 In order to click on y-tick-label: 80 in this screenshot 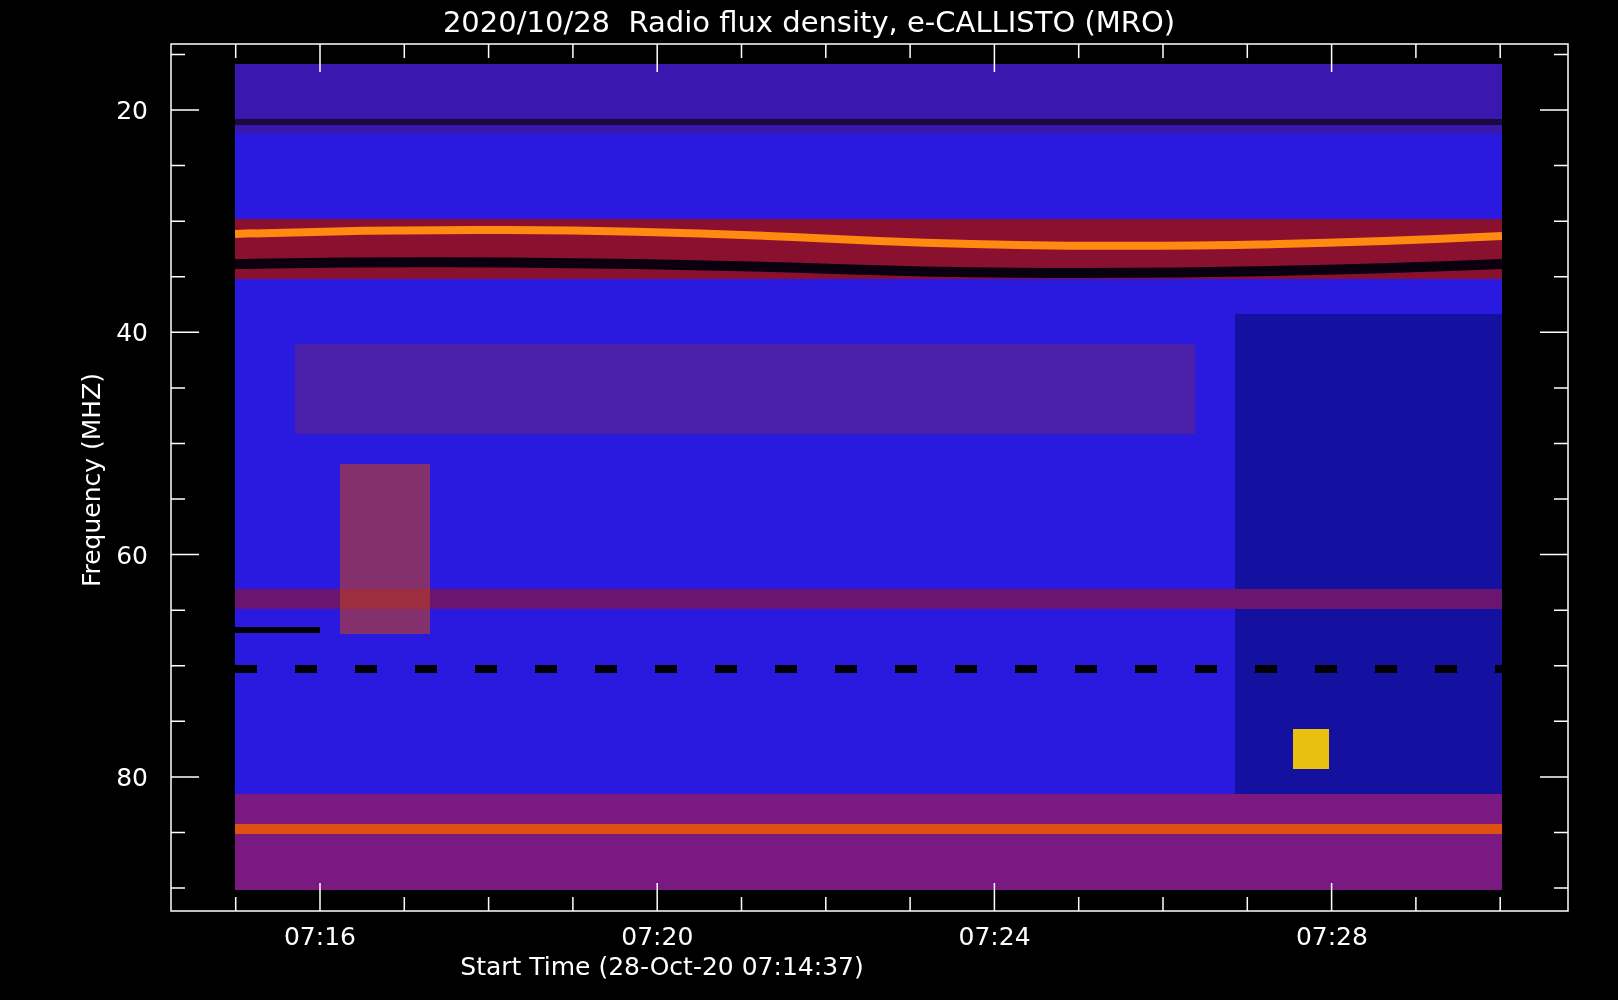, I will do `click(132, 777)`.